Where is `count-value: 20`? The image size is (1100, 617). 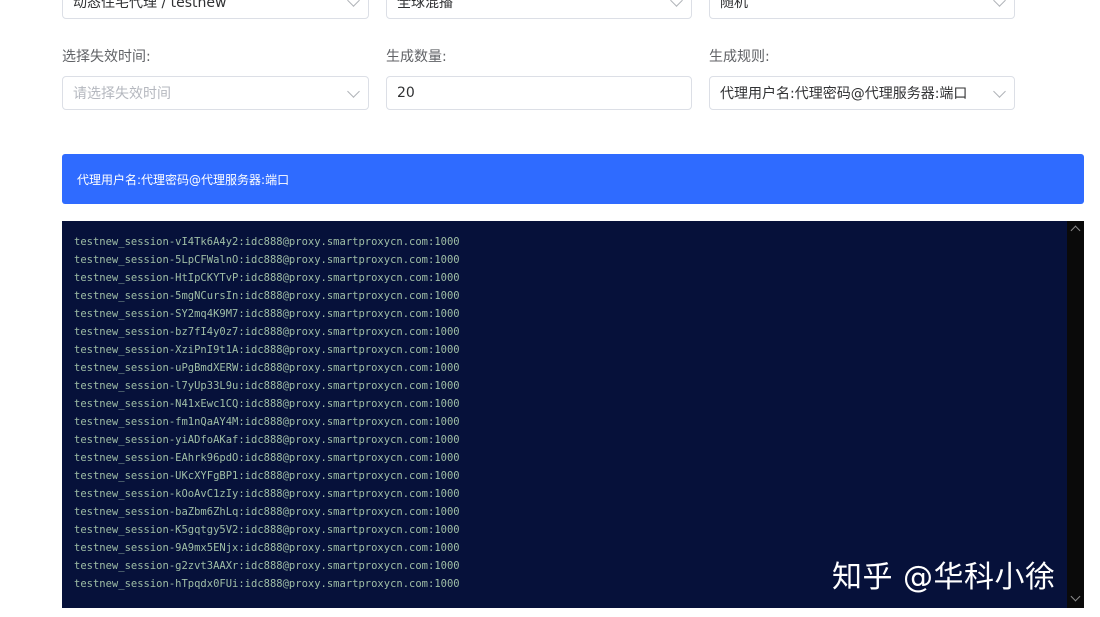 count-value: 20 is located at coordinates (406, 93).